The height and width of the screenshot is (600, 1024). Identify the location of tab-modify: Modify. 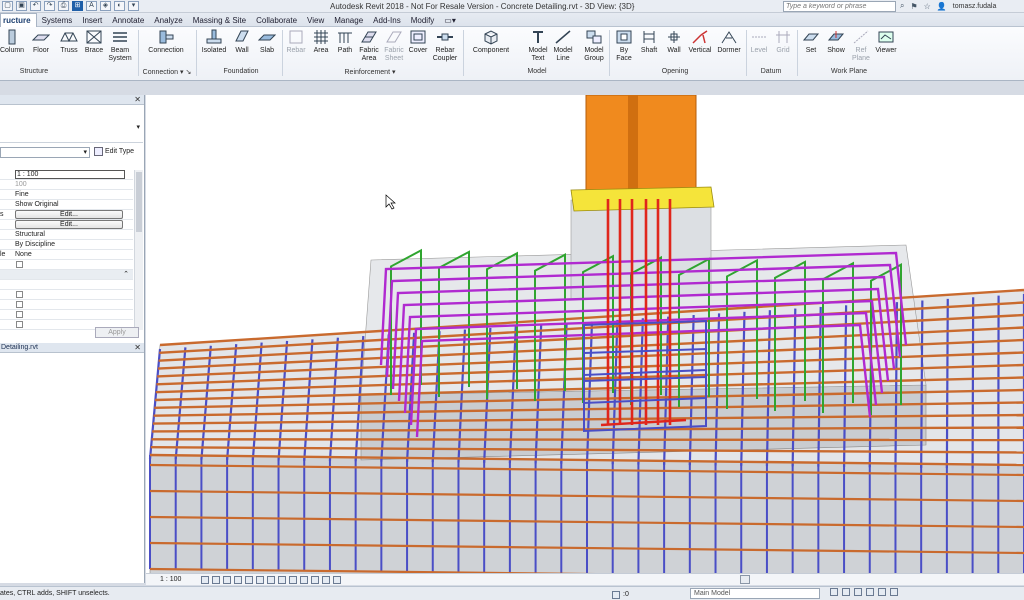
(423, 20).